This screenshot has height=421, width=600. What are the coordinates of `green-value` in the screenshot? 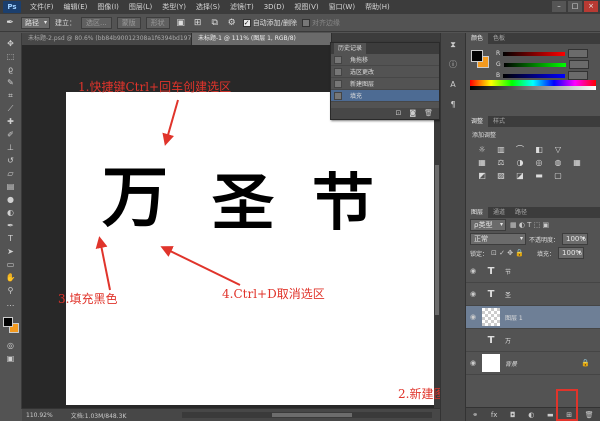 It's located at (578, 64).